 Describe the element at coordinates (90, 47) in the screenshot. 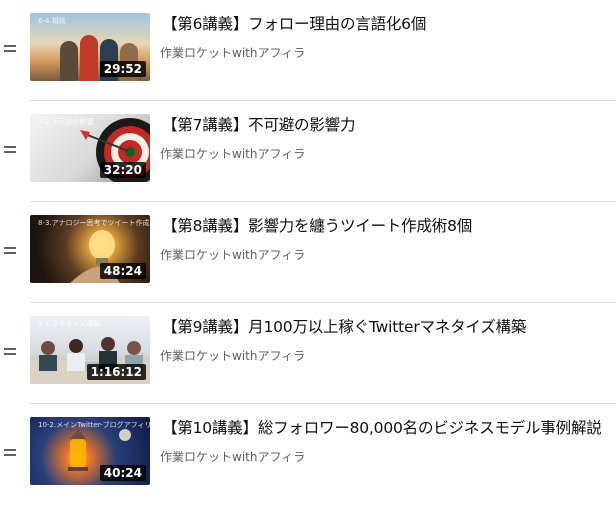

I see `video-thumbnail: 6-4.相談 29:52` at that location.